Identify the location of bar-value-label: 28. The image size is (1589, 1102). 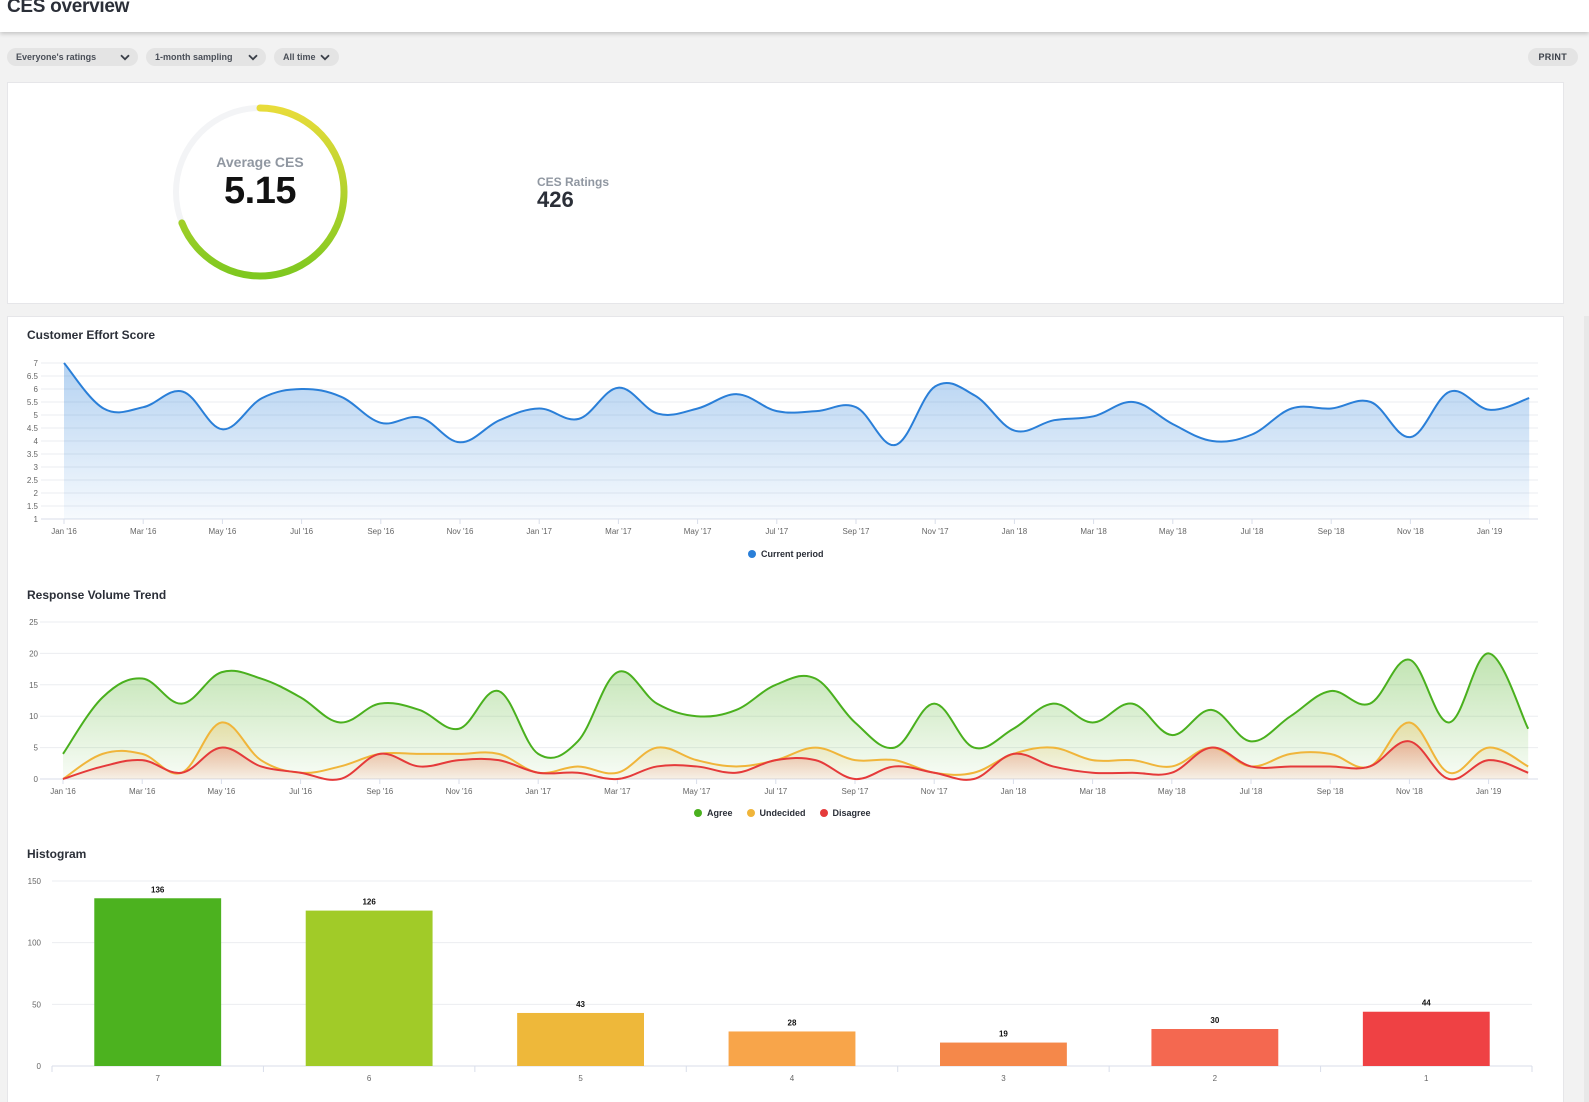
(792, 1022).